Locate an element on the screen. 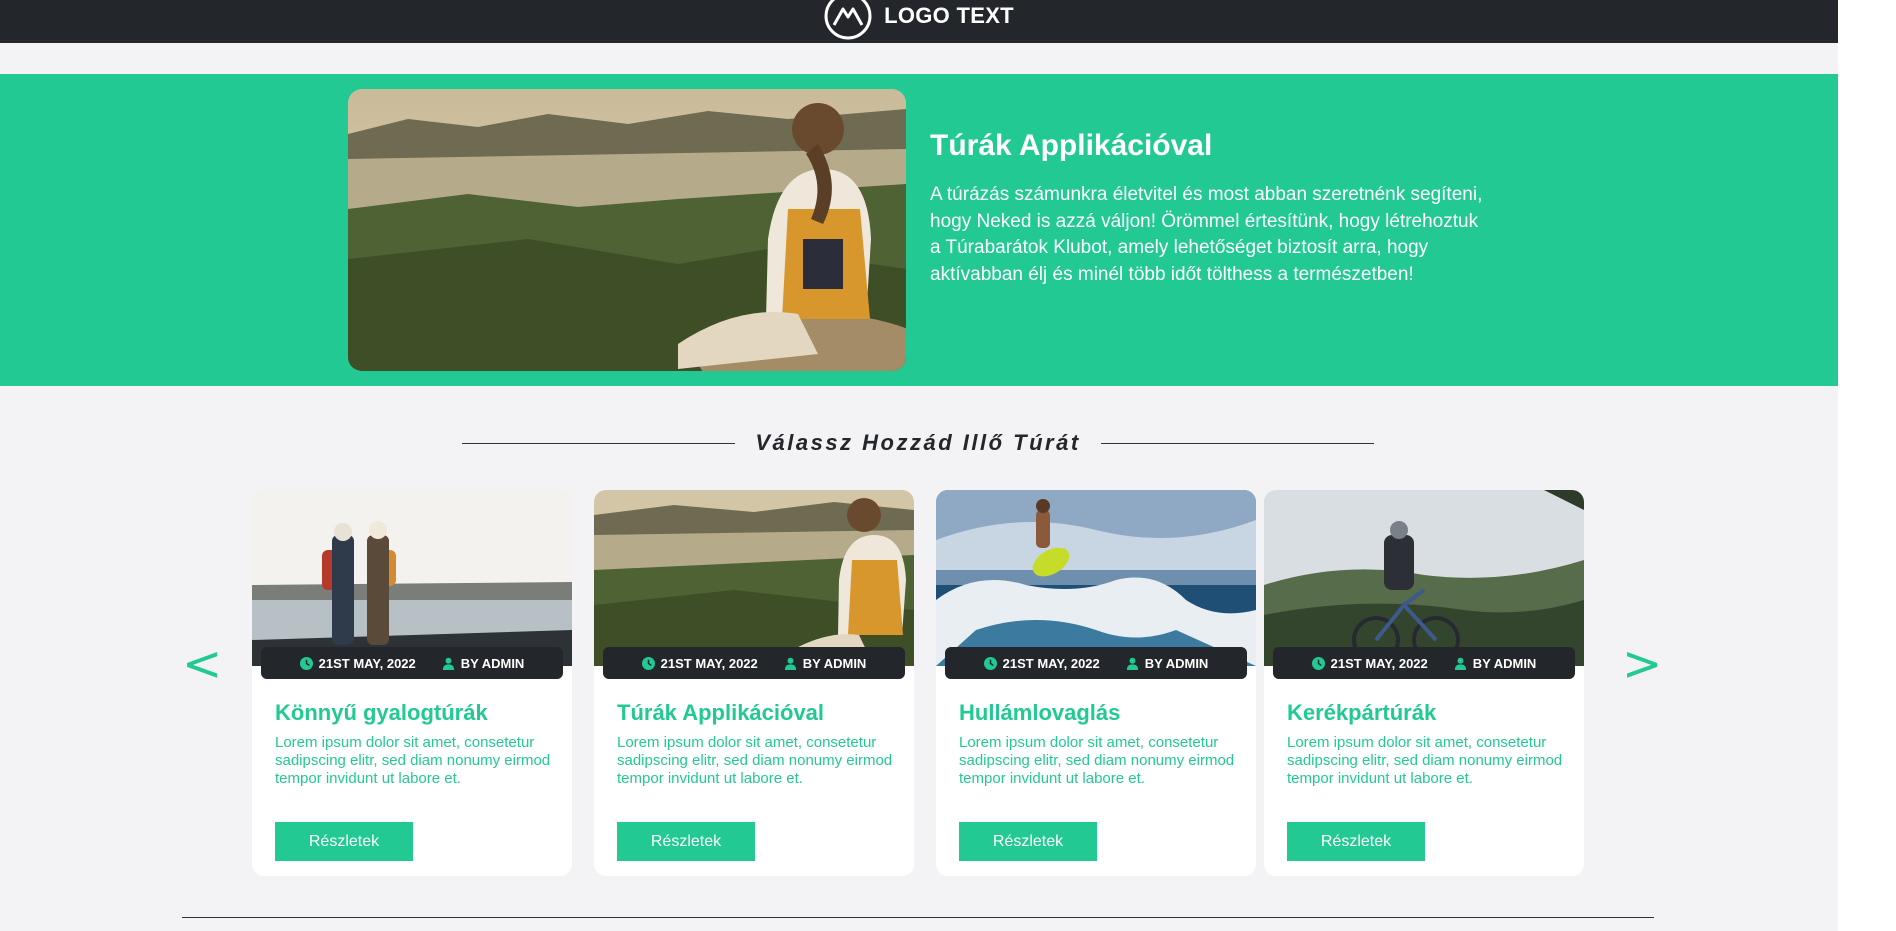 This screenshot has height=931, width=1896. footer-divider is located at coordinates (918, 917).